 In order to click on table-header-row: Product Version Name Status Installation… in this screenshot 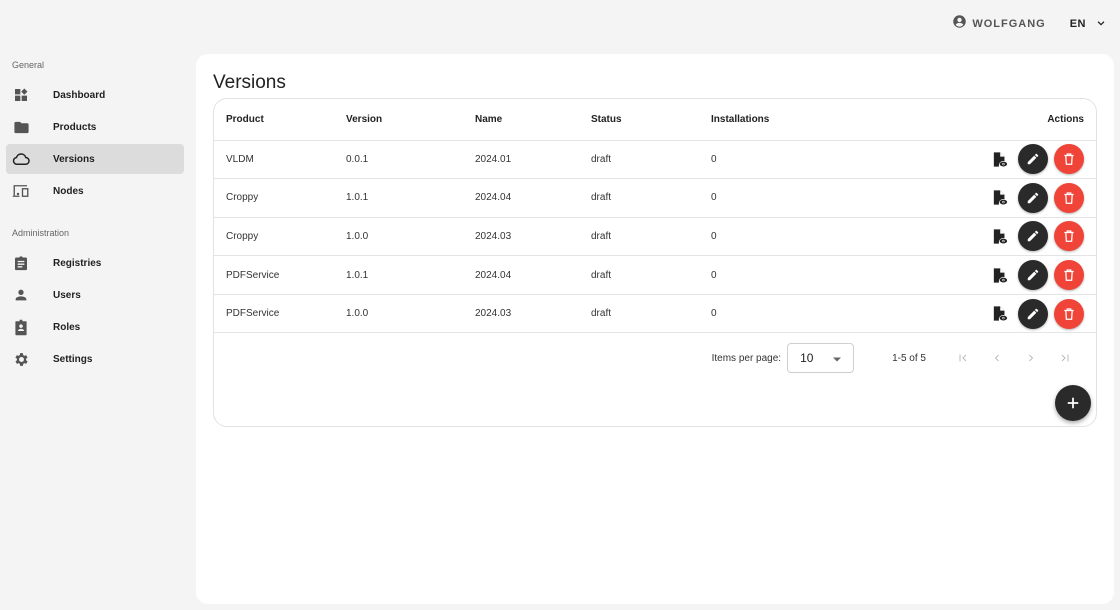, I will do `click(655, 120)`.